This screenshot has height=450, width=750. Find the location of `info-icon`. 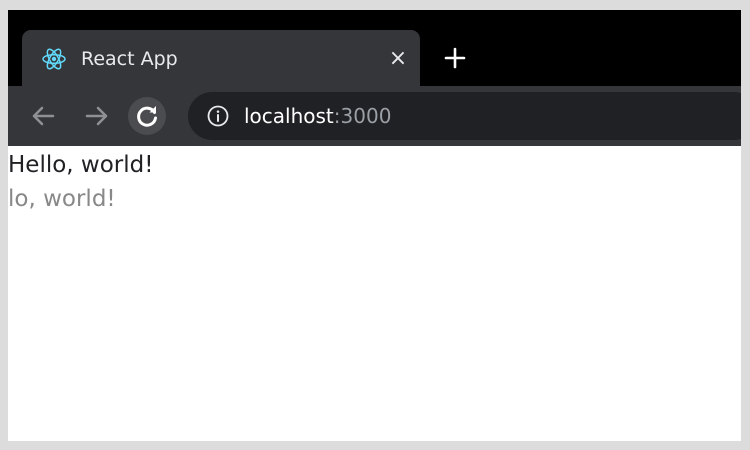

info-icon is located at coordinates (218, 116).